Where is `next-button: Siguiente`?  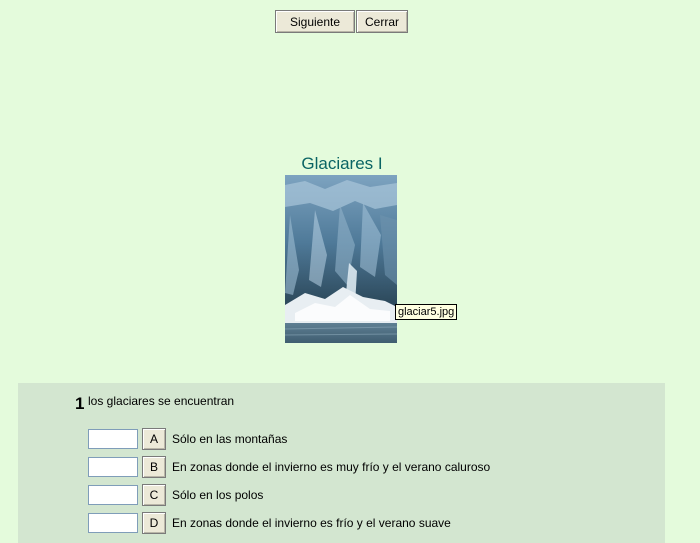
next-button: Siguiente is located at coordinates (315, 21).